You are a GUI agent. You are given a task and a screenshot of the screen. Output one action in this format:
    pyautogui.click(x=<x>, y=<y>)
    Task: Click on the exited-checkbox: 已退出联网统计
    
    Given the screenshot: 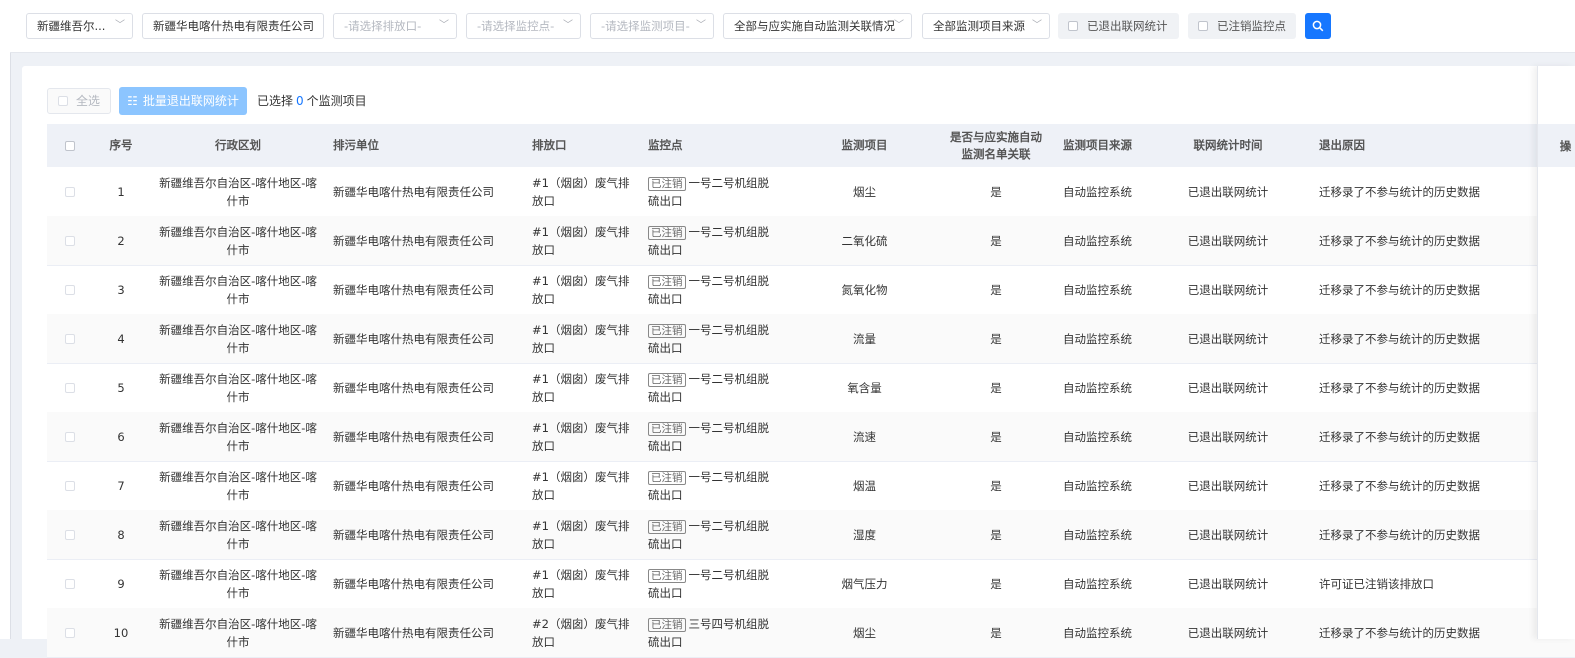 What is the action you would take?
    pyautogui.click(x=1118, y=26)
    